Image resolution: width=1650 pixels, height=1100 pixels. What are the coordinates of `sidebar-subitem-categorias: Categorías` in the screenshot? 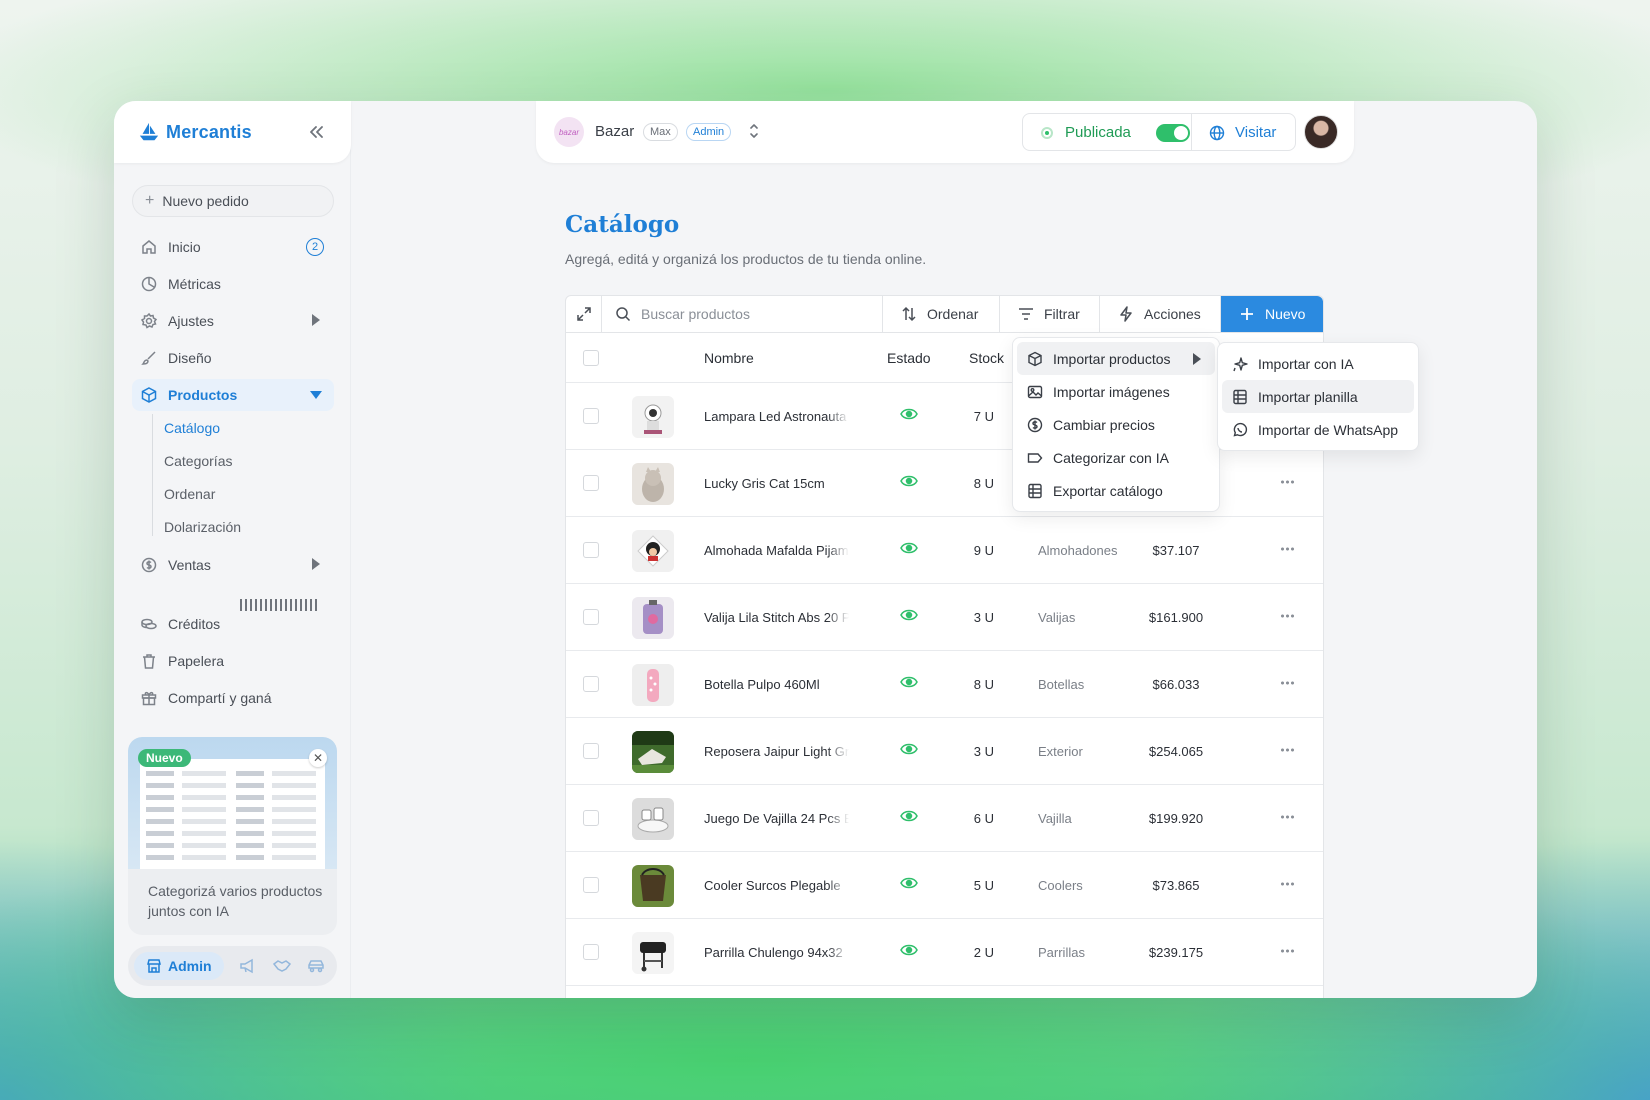 It's located at (198, 461).